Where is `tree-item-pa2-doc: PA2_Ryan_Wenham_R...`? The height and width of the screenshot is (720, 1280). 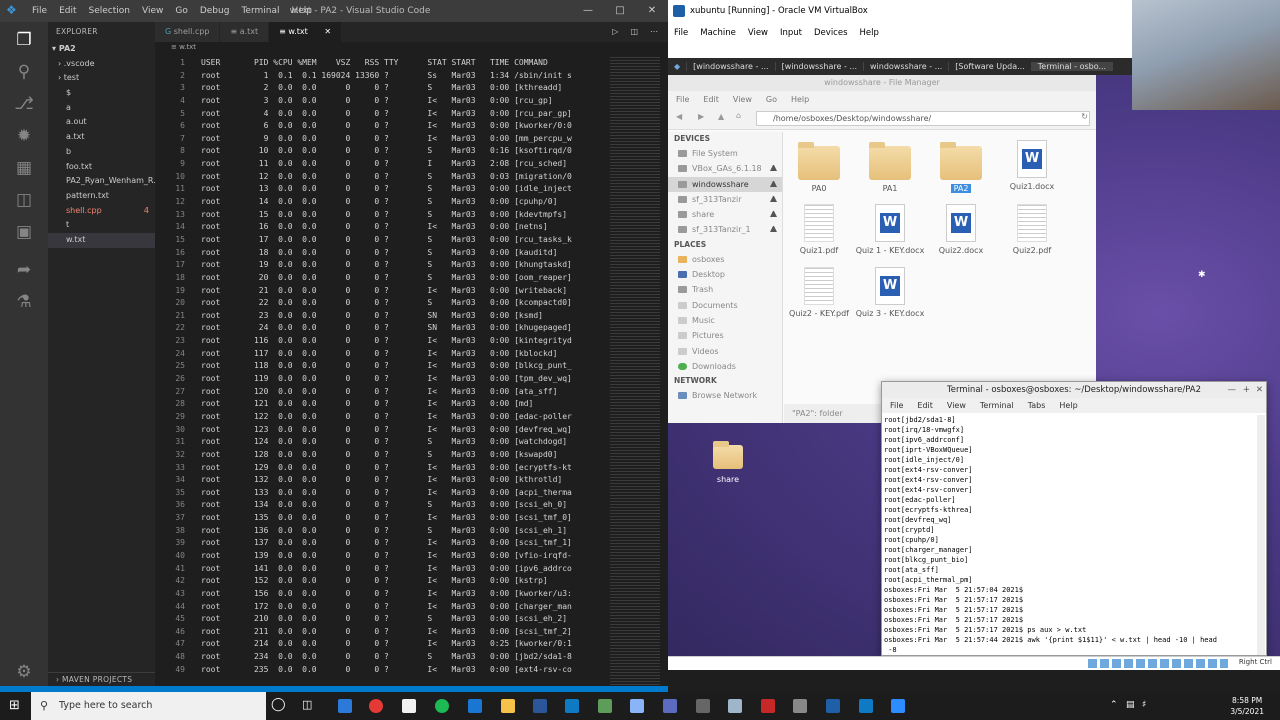
tree-item-pa2-doc: PA2_Ryan_Wenham_R... is located at coordinates (101, 181).